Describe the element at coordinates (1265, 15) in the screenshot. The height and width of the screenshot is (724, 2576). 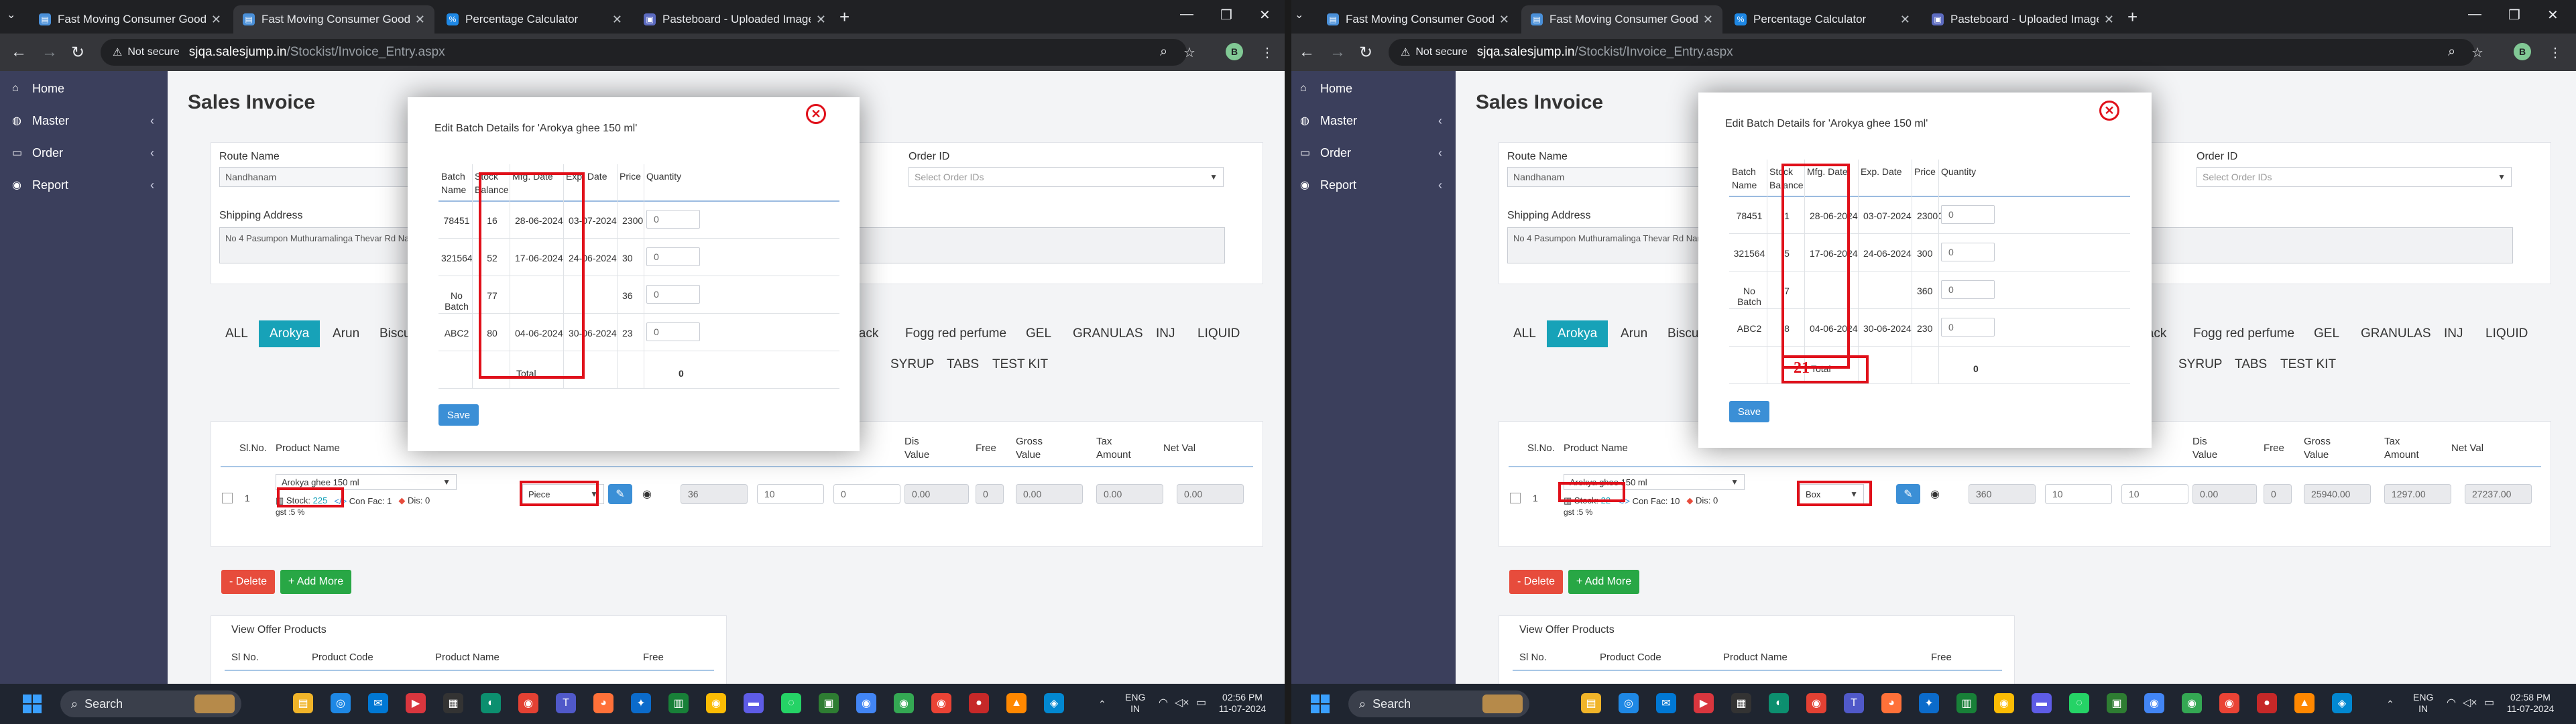
I see `close-window-icon: ✕` at that location.